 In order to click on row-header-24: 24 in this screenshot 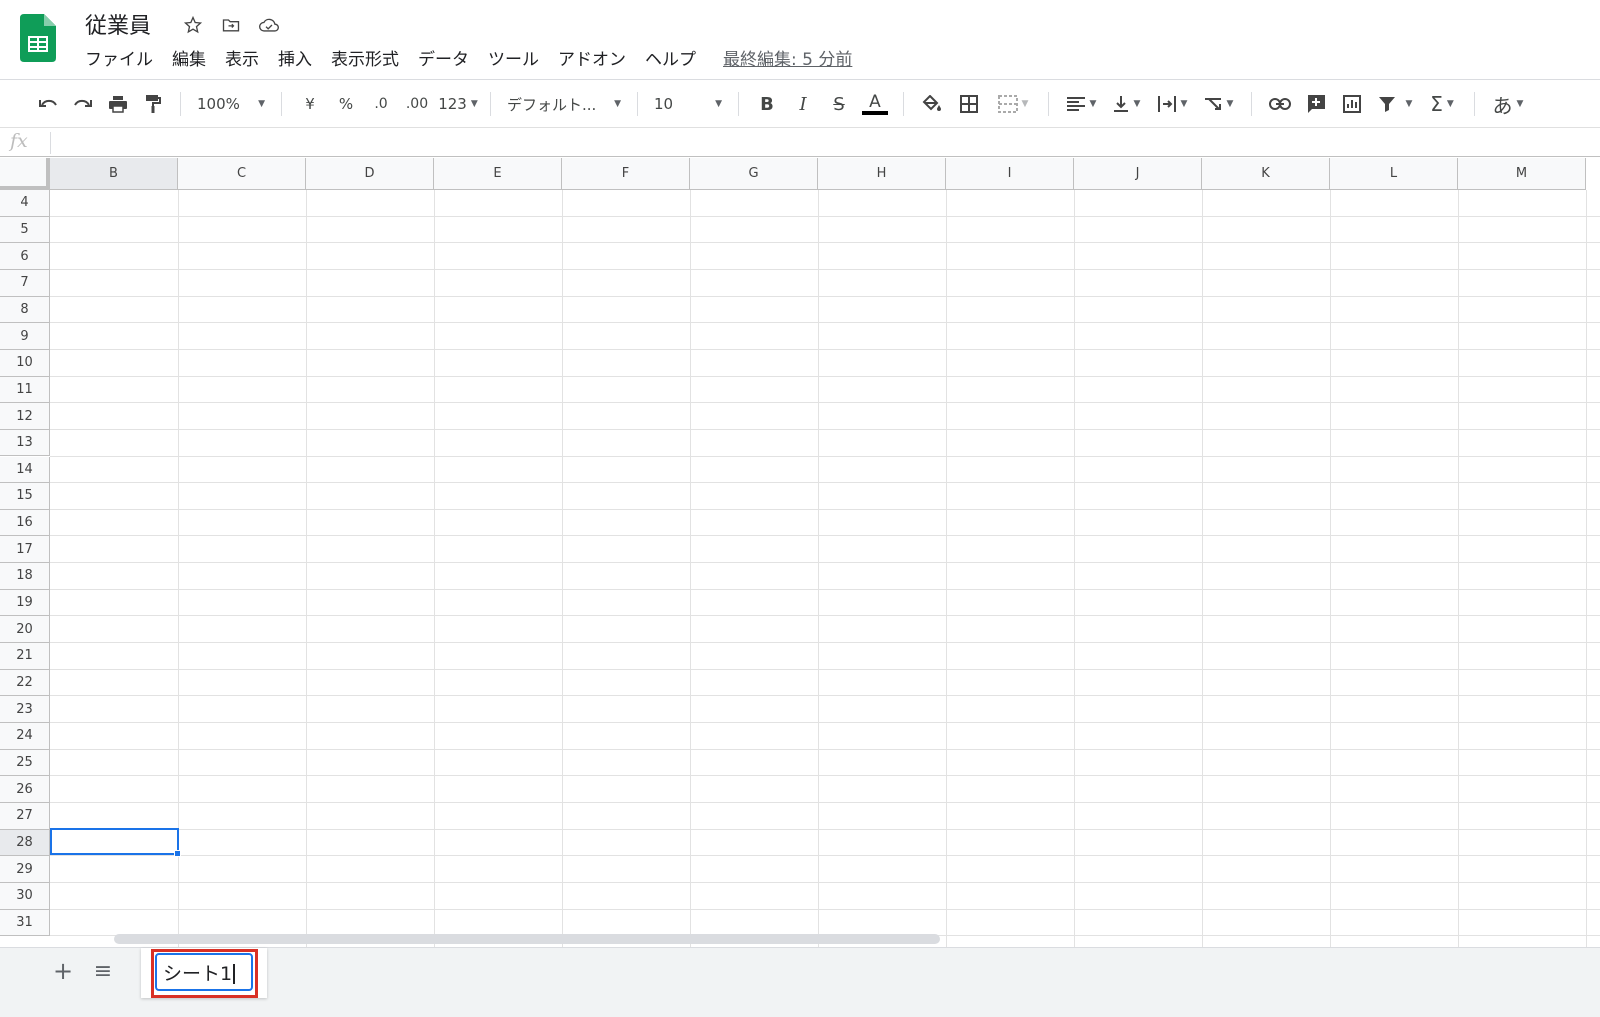, I will do `click(25, 736)`.